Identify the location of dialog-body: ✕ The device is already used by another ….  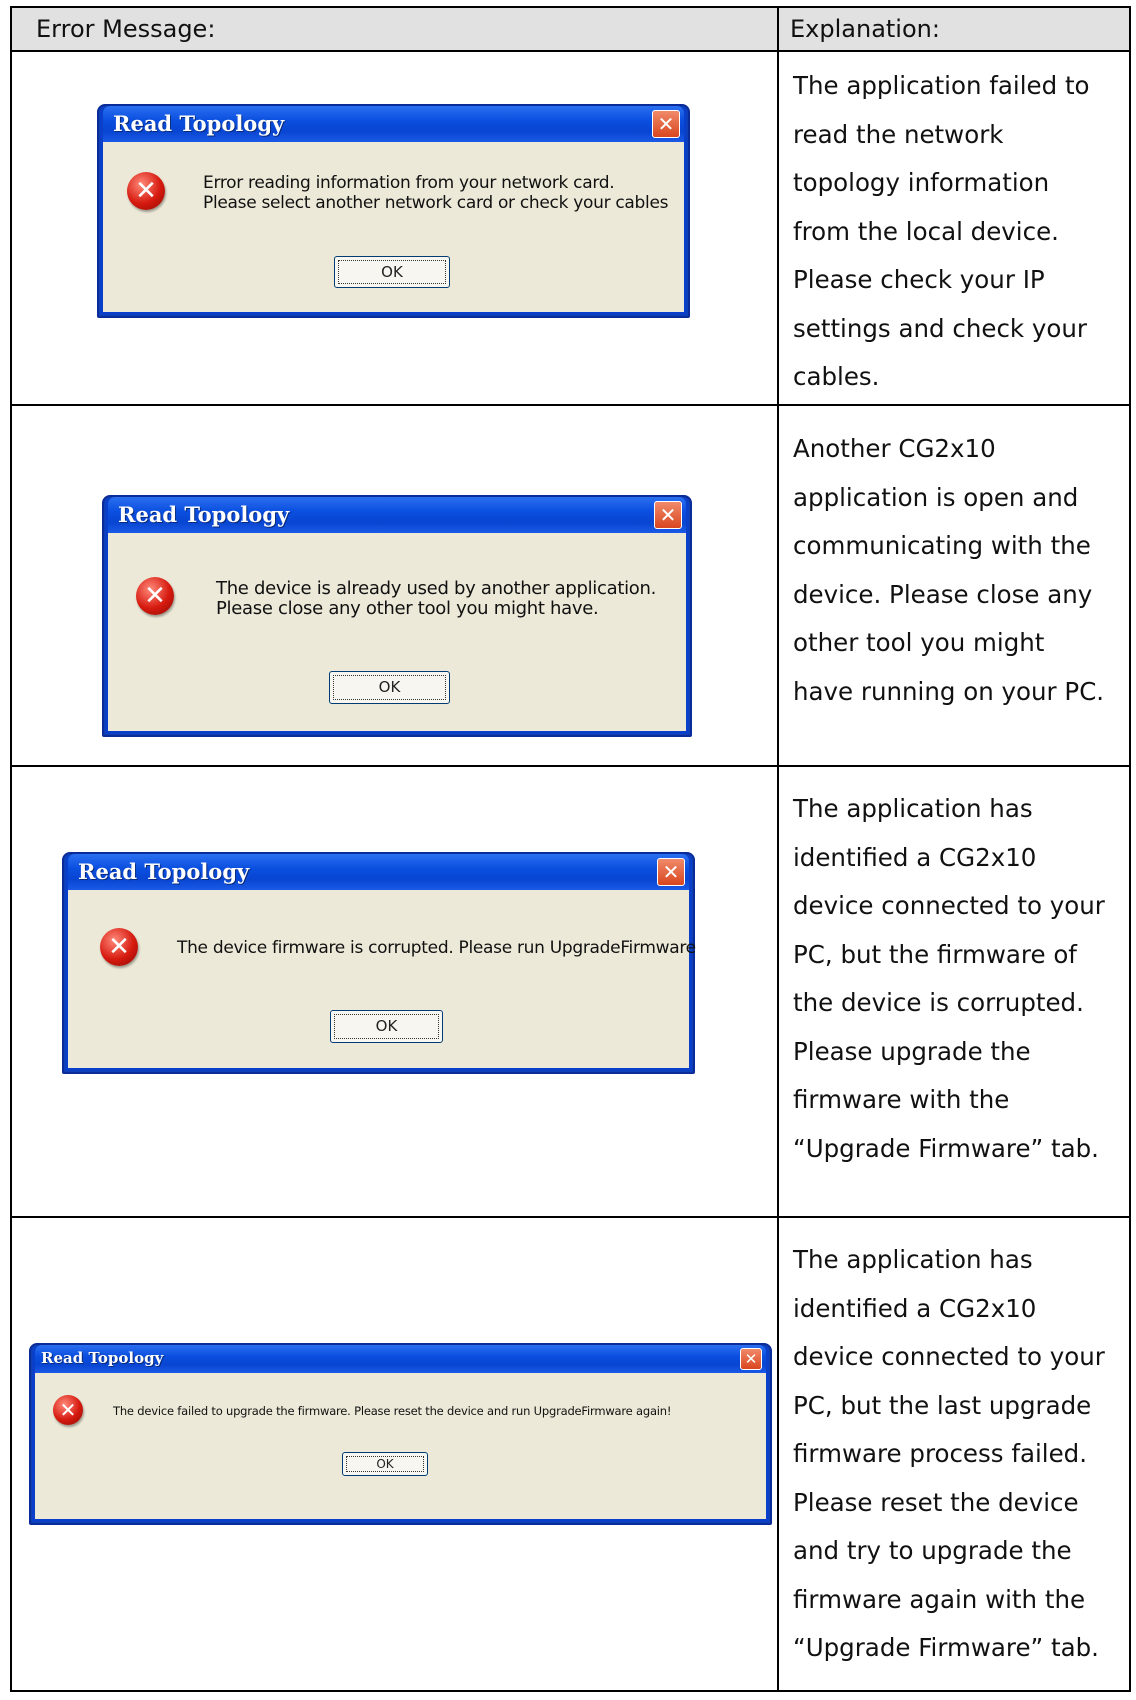
(397, 632).